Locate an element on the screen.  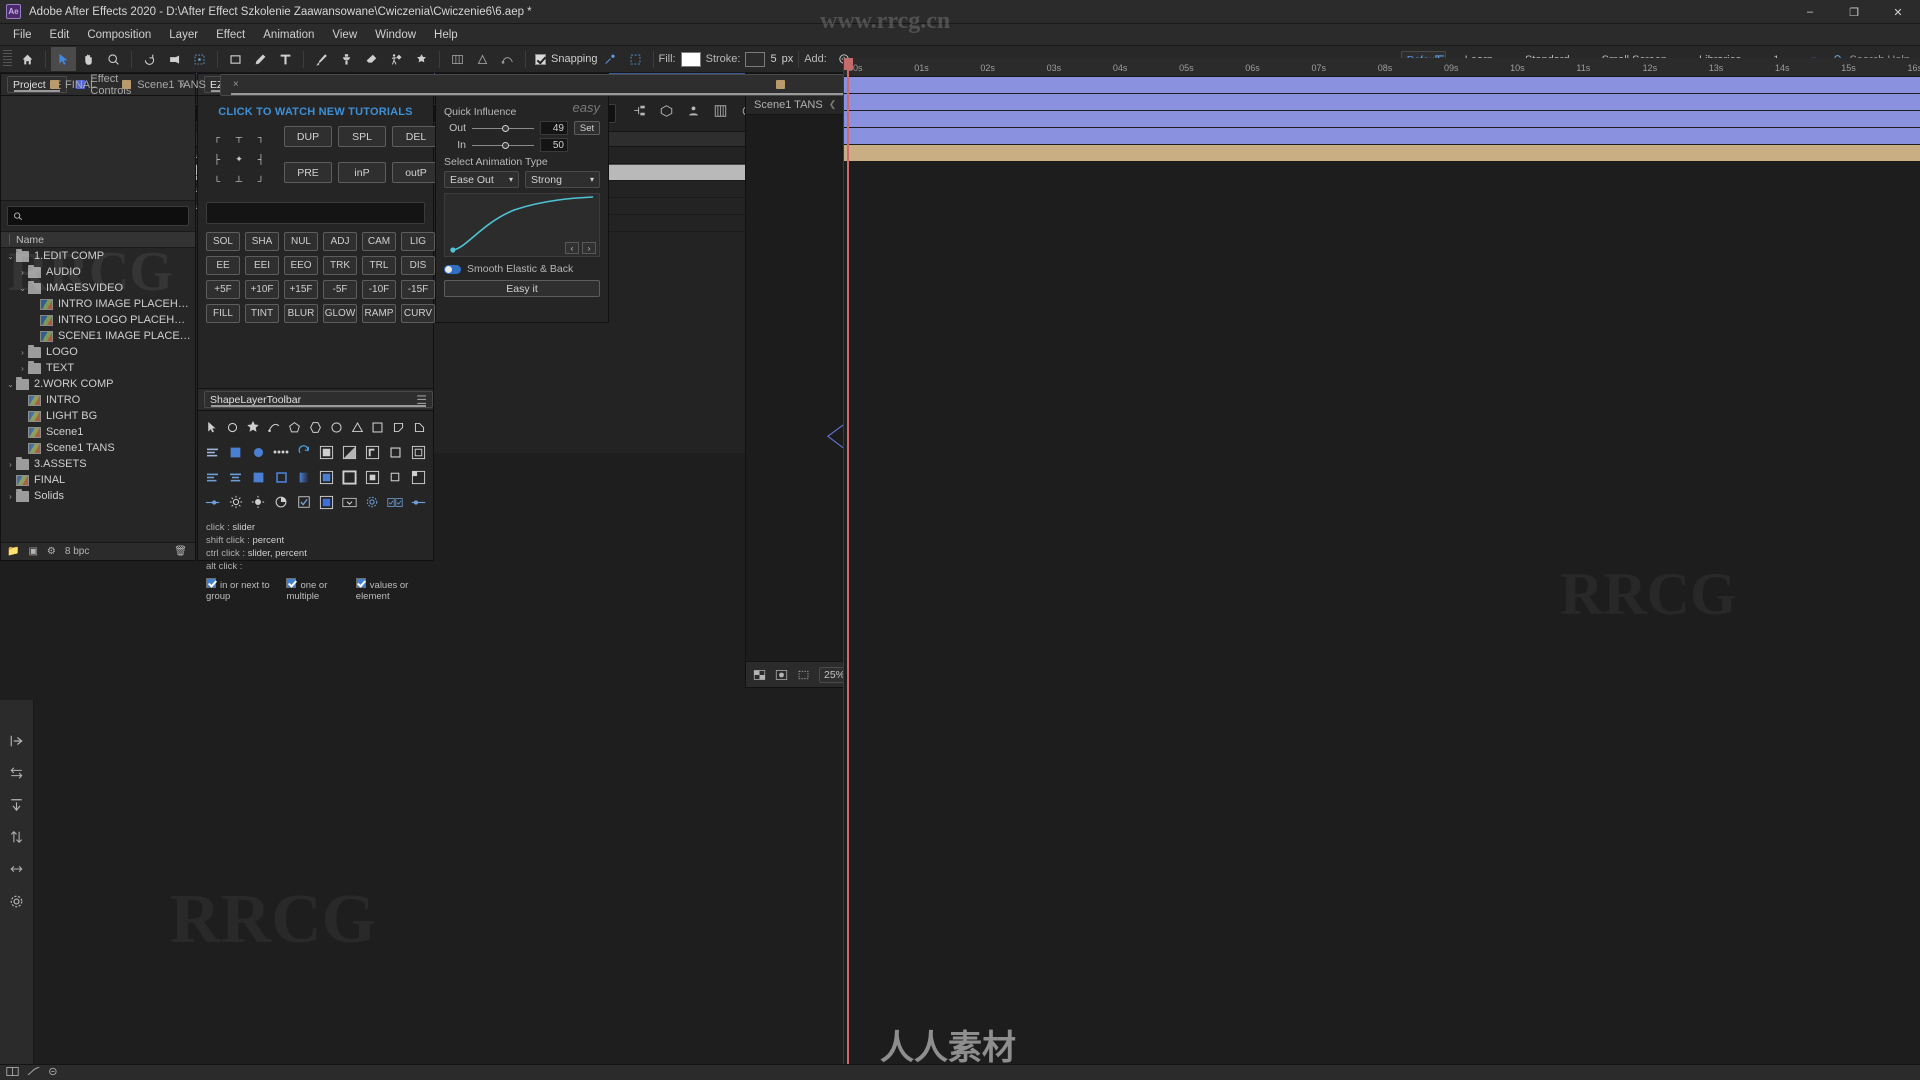
half-square-icon is located at coordinates (350, 452).